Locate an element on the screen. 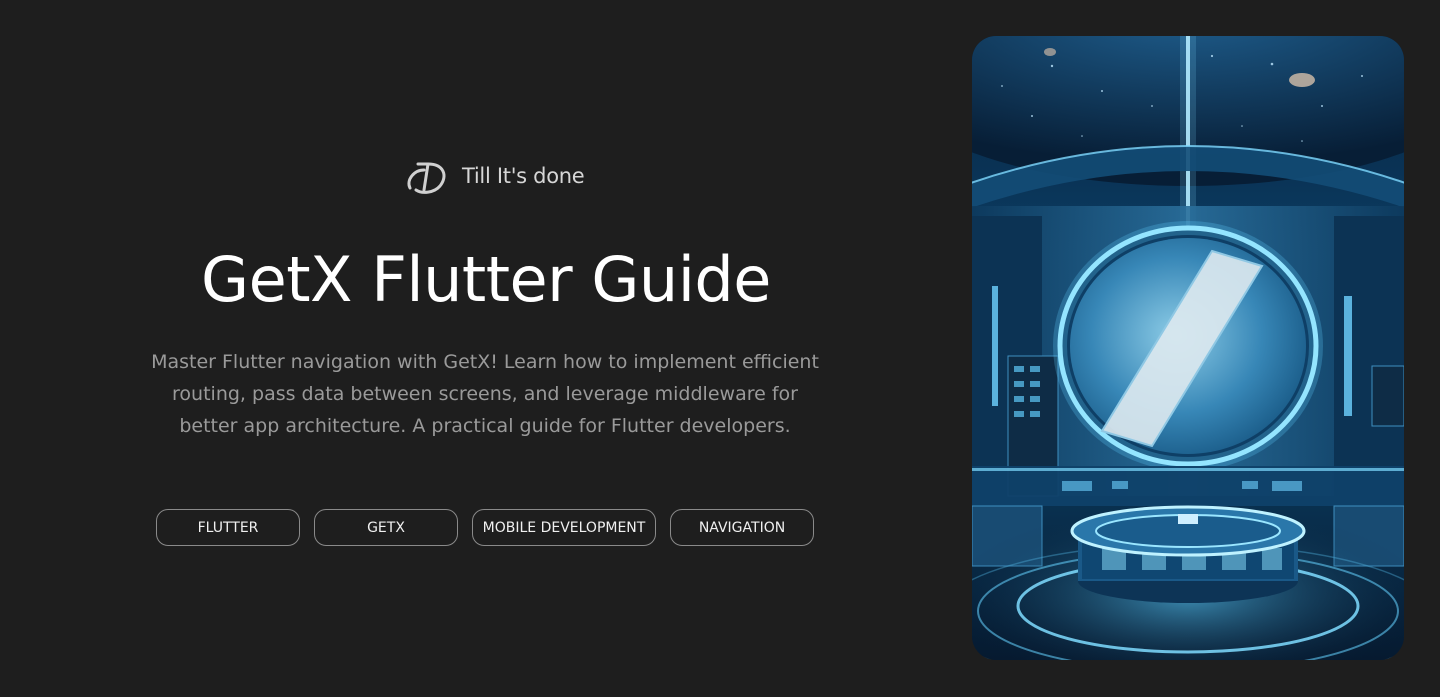 Image resolution: width=1440 pixels, height=697 pixels. brand: Till It's done is located at coordinates (494, 176).